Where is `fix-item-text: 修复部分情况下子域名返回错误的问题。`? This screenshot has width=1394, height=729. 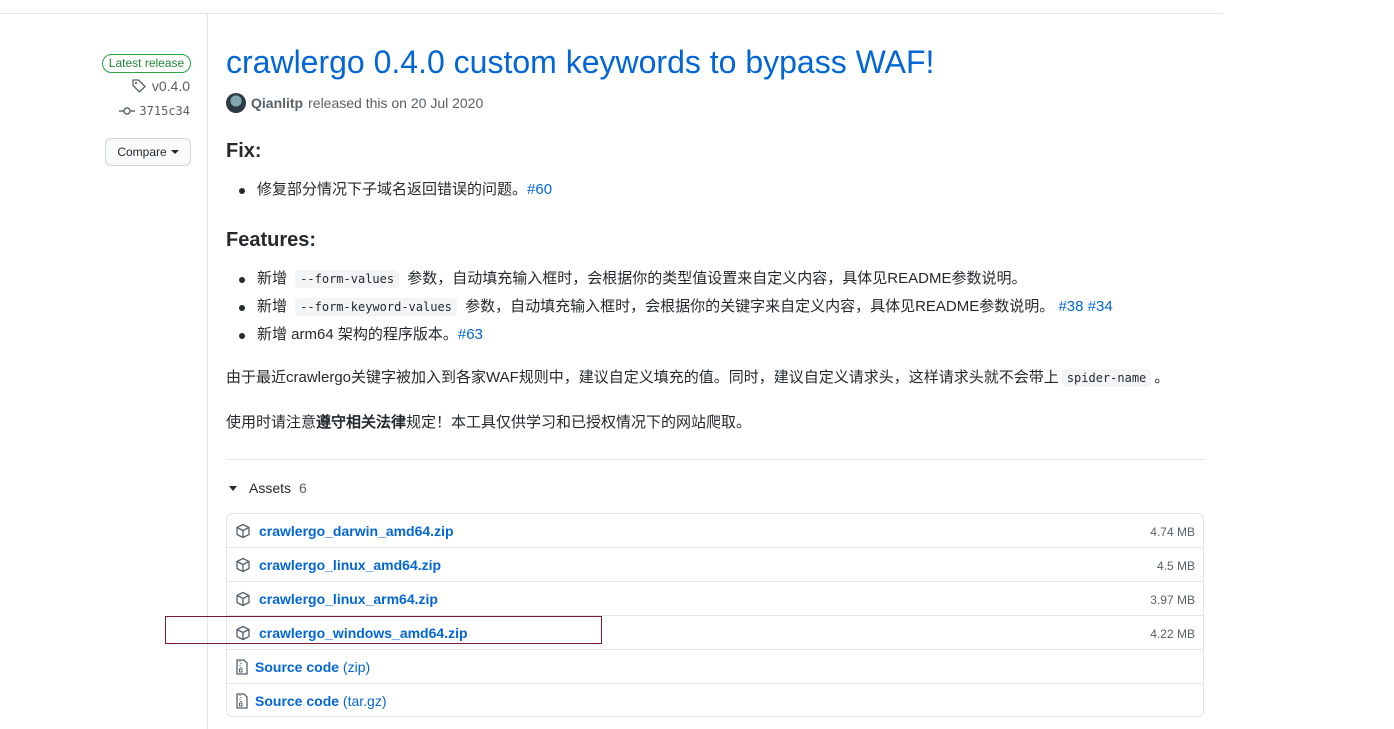
fix-item-text: 修复部分情况下子域名返回错误的问题。 is located at coordinates (392, 189).